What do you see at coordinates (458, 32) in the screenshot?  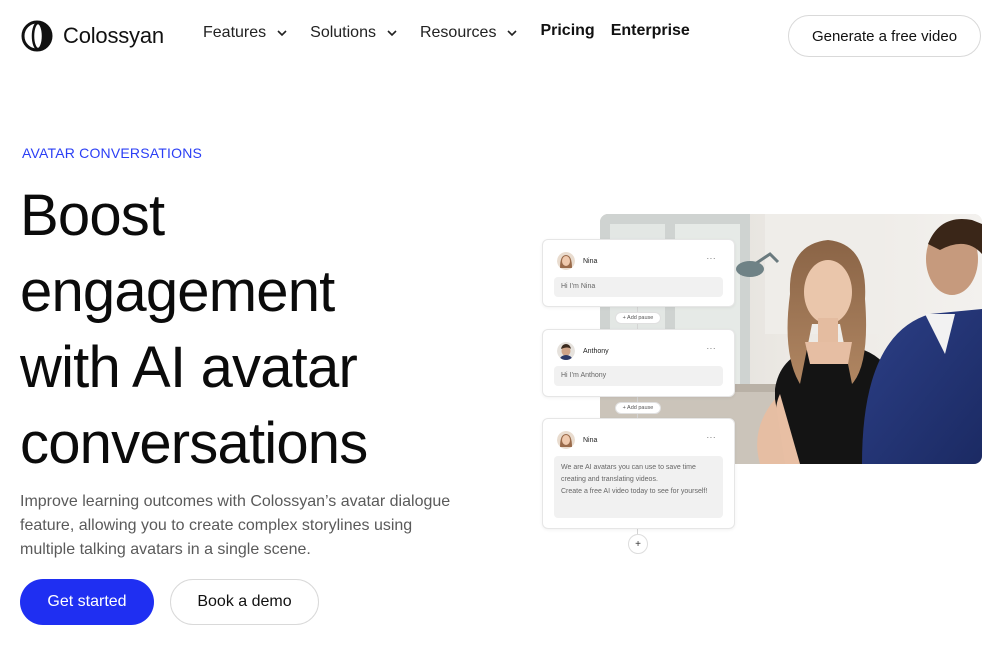 I see `menu-label: Resources` at bounding box center [458, 32].